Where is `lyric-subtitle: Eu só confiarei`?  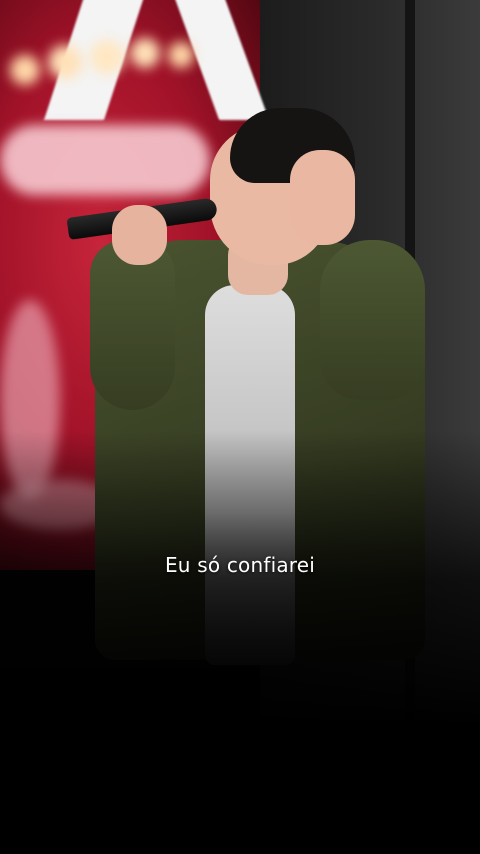
lyric-subtitle: Eu só confiarei is located at coordinates (240, 565).